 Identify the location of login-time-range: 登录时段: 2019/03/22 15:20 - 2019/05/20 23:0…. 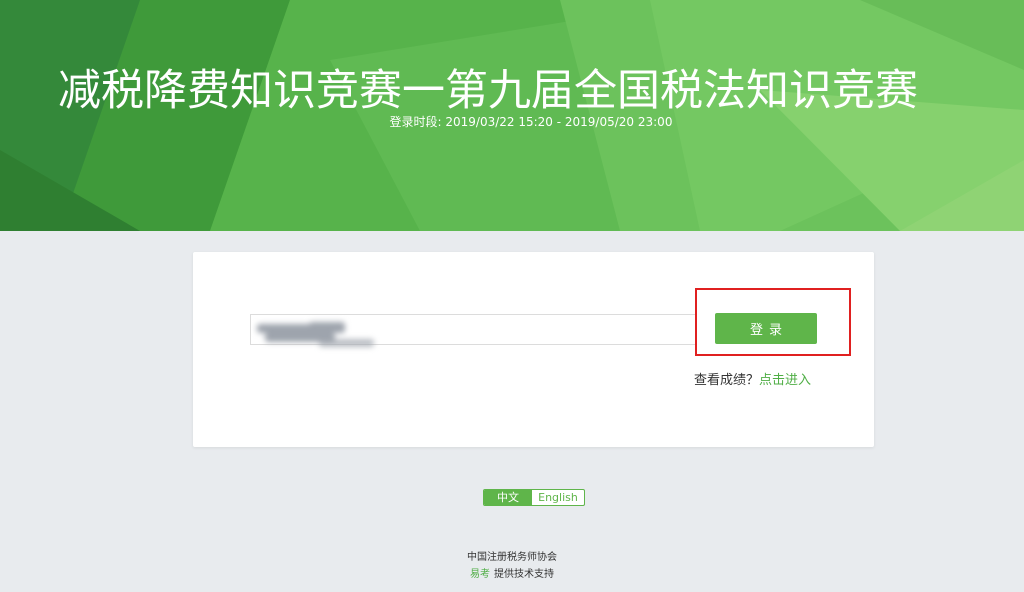
(531, 122).